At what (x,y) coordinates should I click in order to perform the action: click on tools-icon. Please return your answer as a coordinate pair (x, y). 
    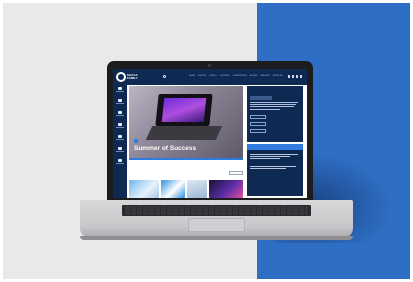
    Looking at the image, I should click on (120, 136).